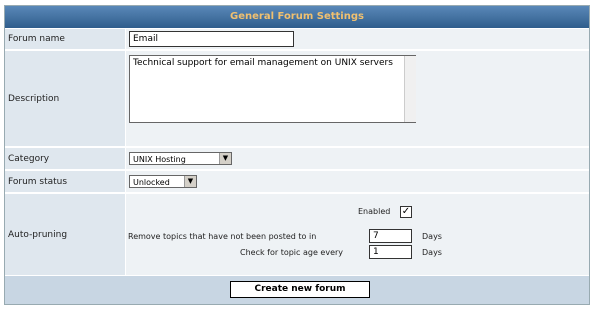 Image resolution: width=595 pixels, height=309 pixels. Describe the element at coordinates (65, 234) in the screenshot. I see `auto-pruning-label: Auto-pruning` at that location.